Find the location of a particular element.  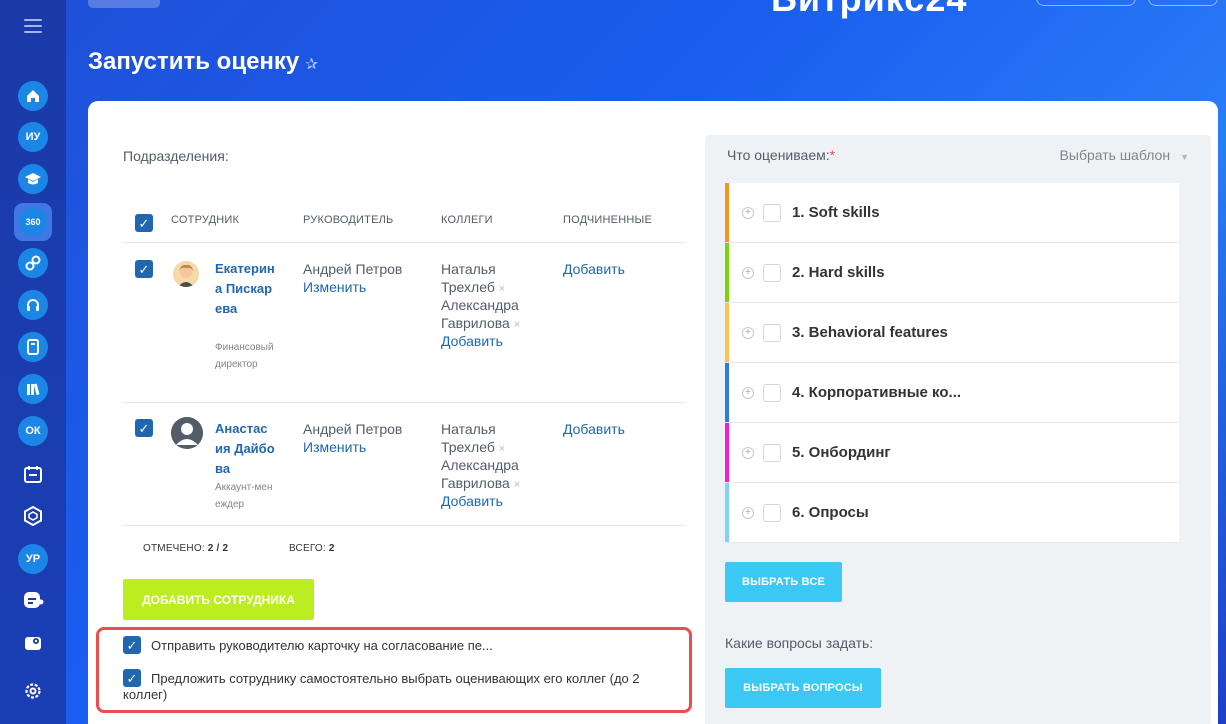

home-icon is located at coordinates (33, 96).